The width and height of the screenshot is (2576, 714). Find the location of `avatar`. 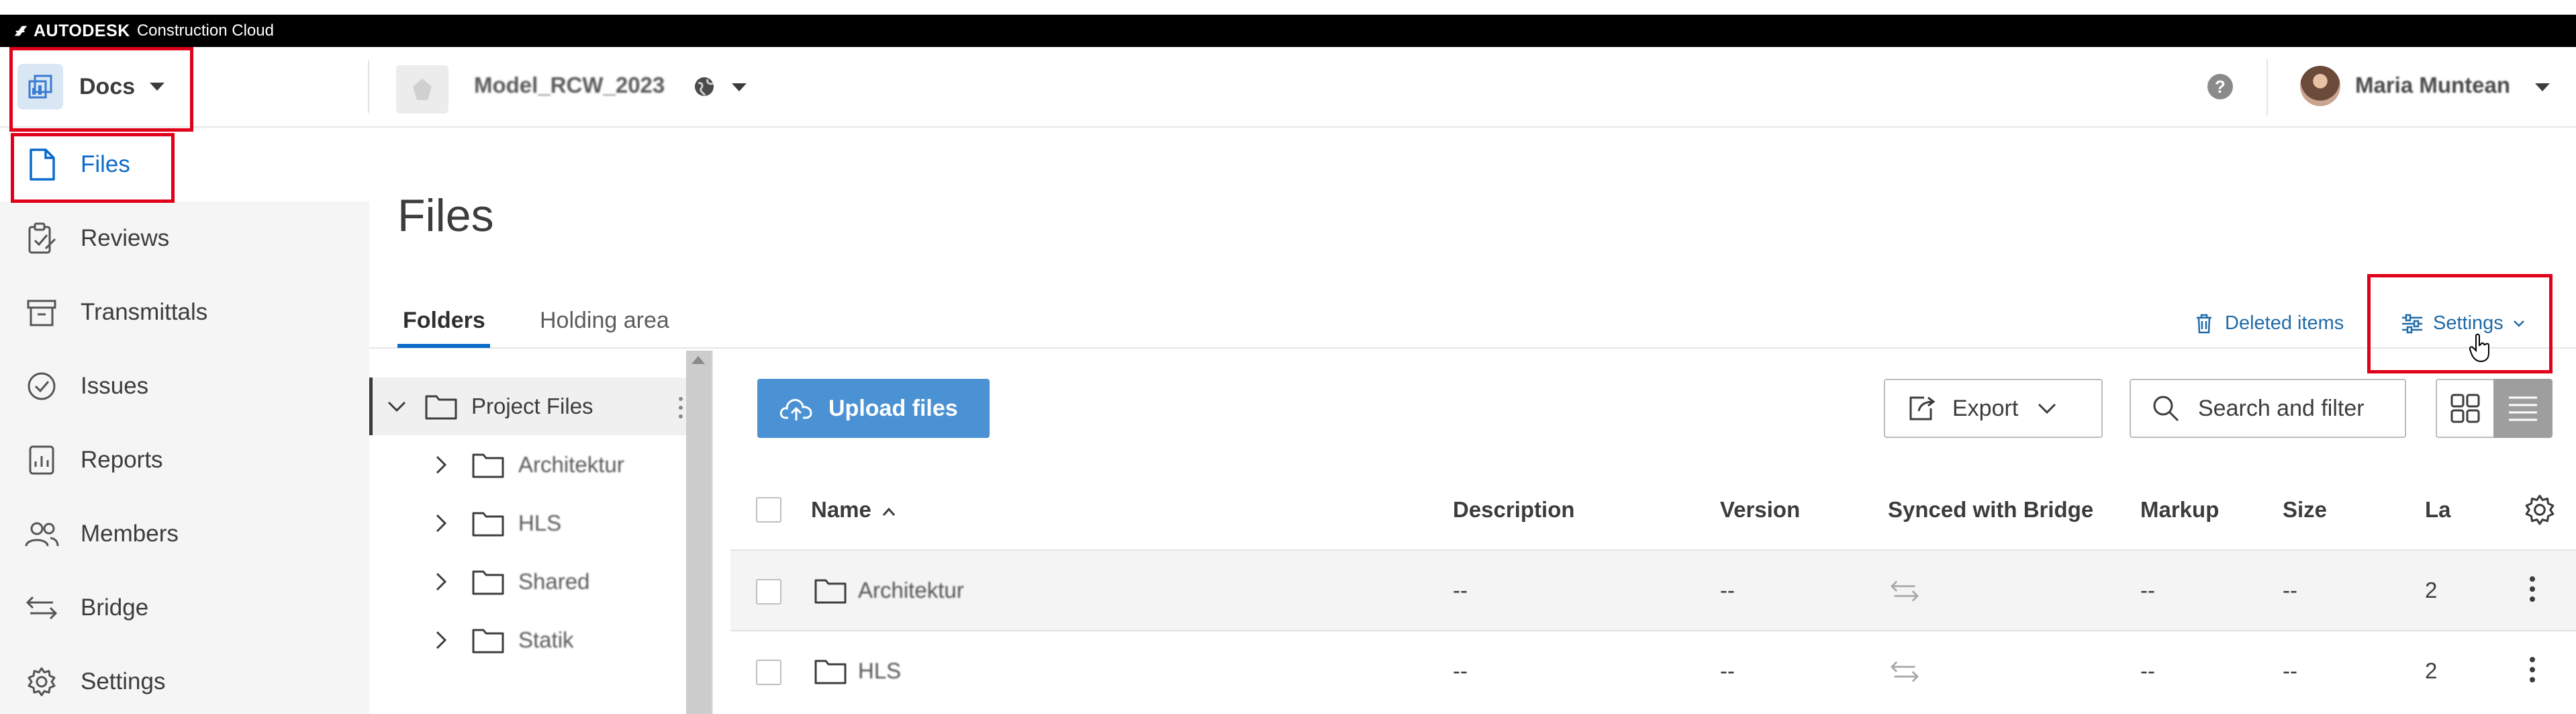

avatar is located at coordinates (2320, 86).